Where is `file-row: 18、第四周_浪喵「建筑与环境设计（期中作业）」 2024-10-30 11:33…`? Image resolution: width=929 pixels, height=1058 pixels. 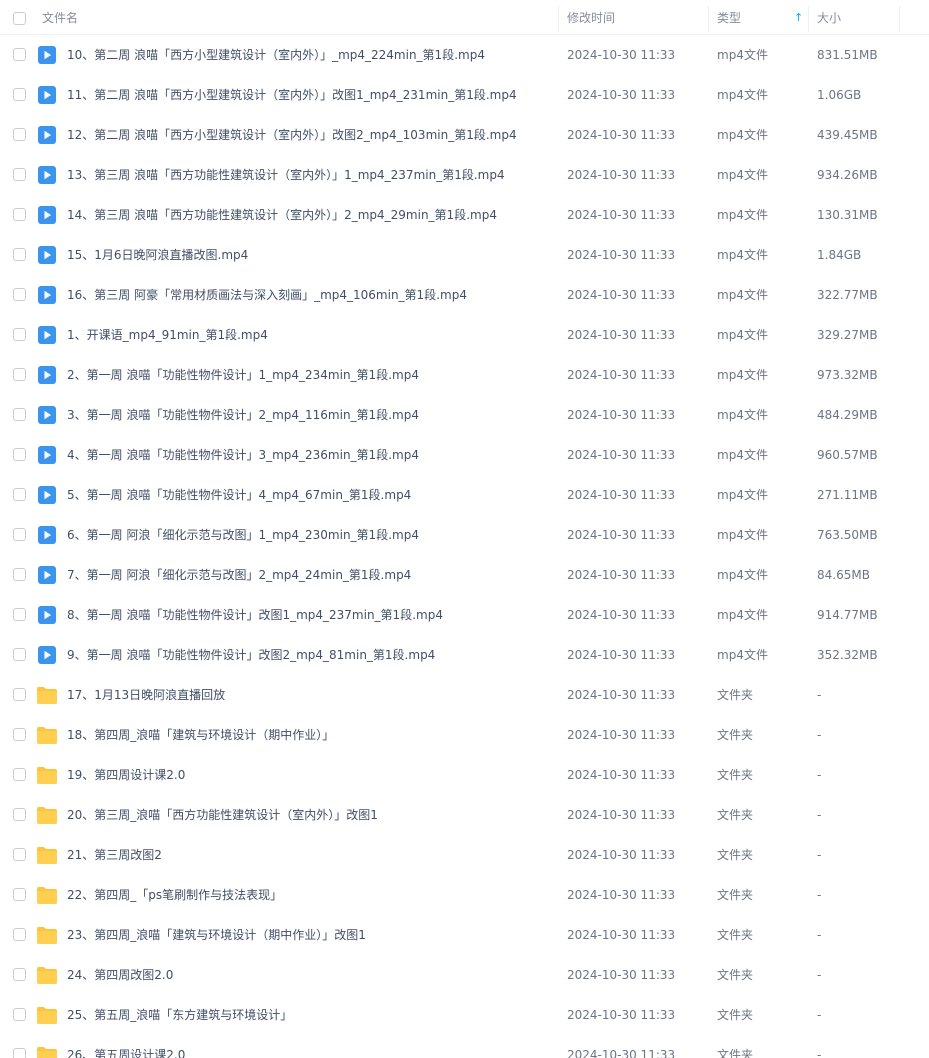 file-row: 18、第四周_浪喵「建筑与环境设计（期中作业）」 2024-10-30 11:33… is located at coordinates (464, 735).